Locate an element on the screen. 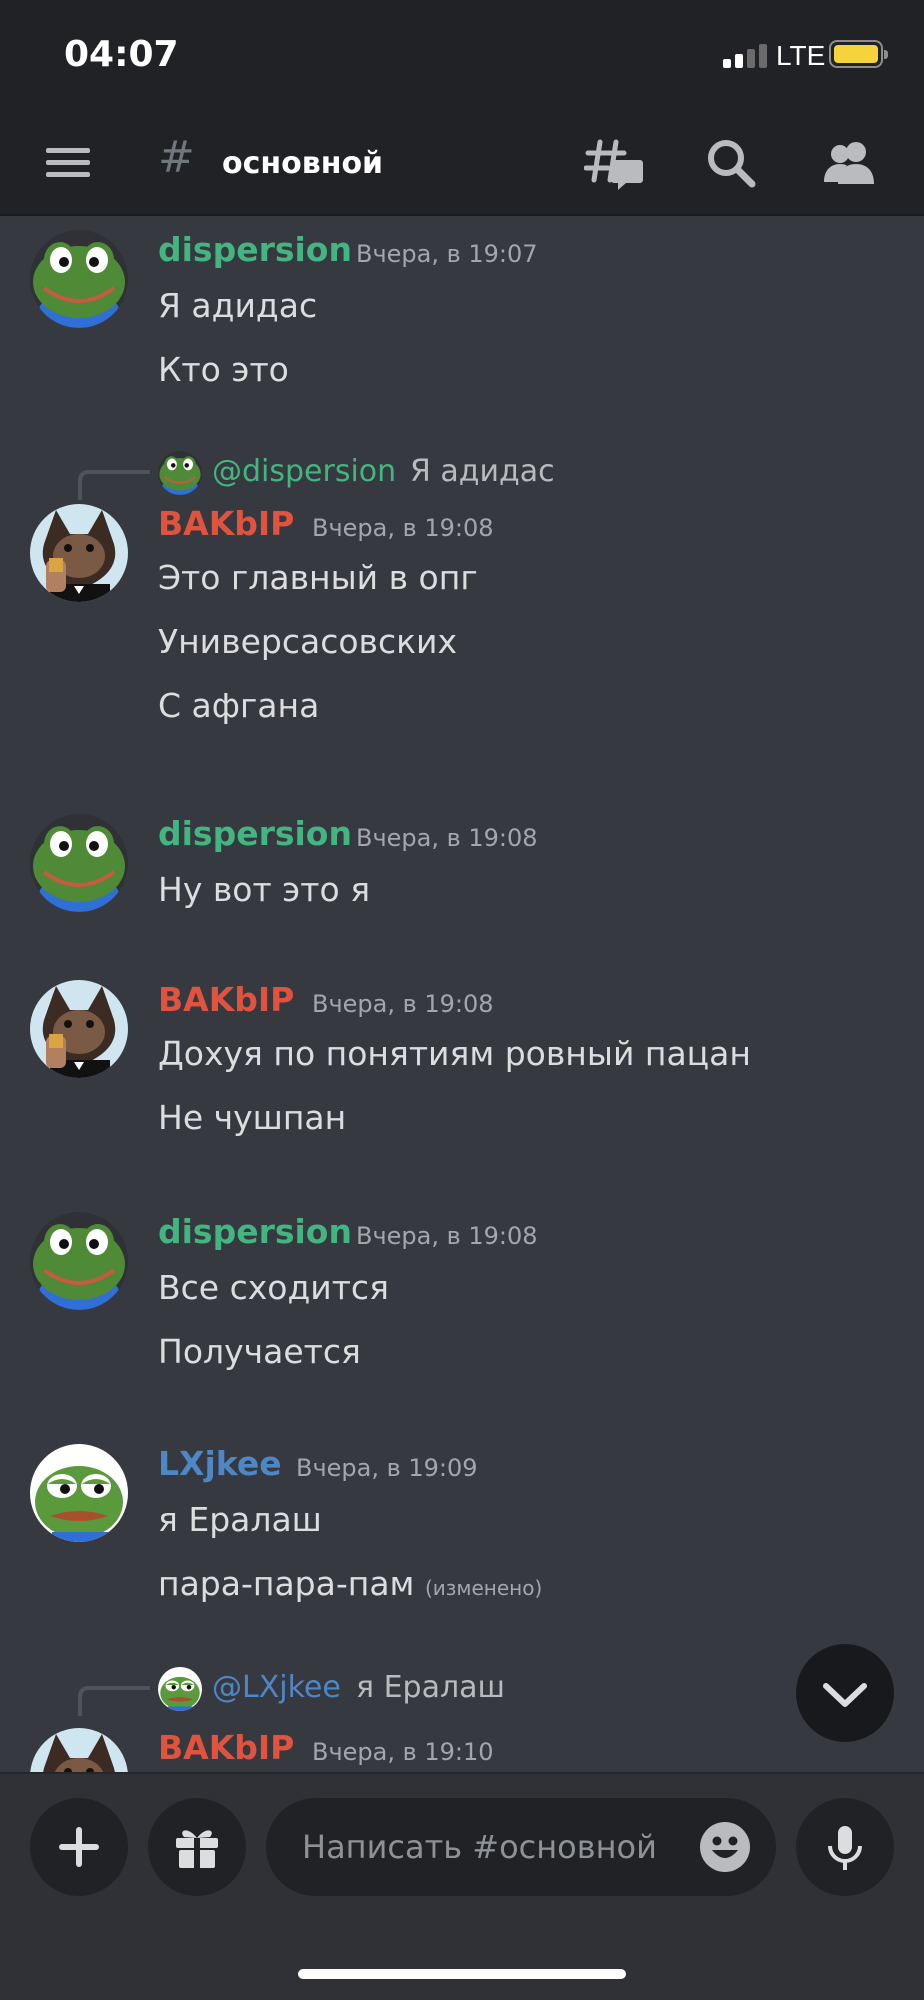 The width and height of the screenshot is (924, 2000). gift-icon is located at coordinates (197, 1849).